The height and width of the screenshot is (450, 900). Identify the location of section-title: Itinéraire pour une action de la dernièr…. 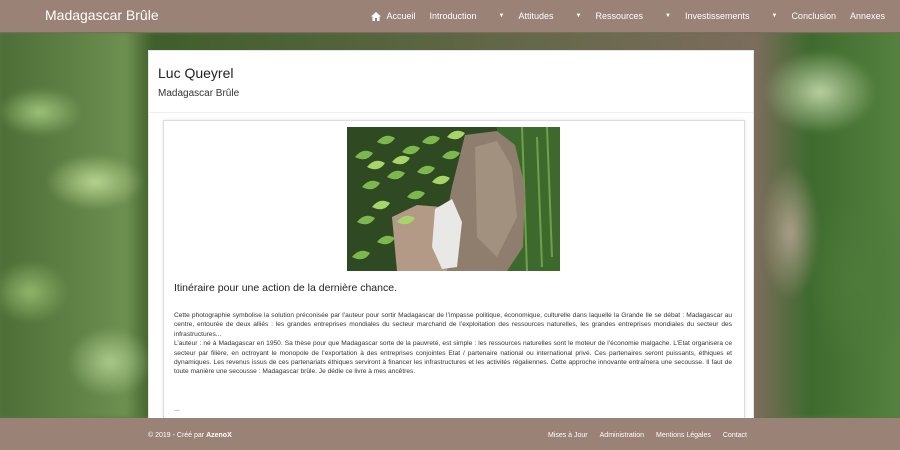
(285, 288).